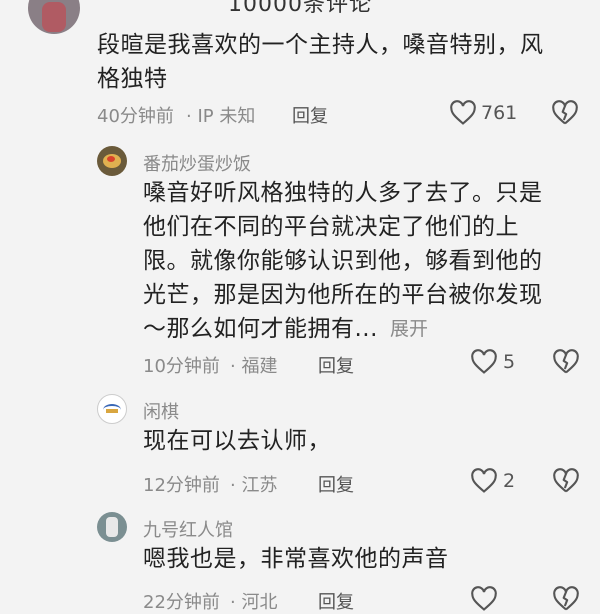 This screenshot has width=600, height=614. What do you see at coordinates (132, 79) in the screenshot?
I see `comment-text: 格独特` at bounding box center [132, 79].